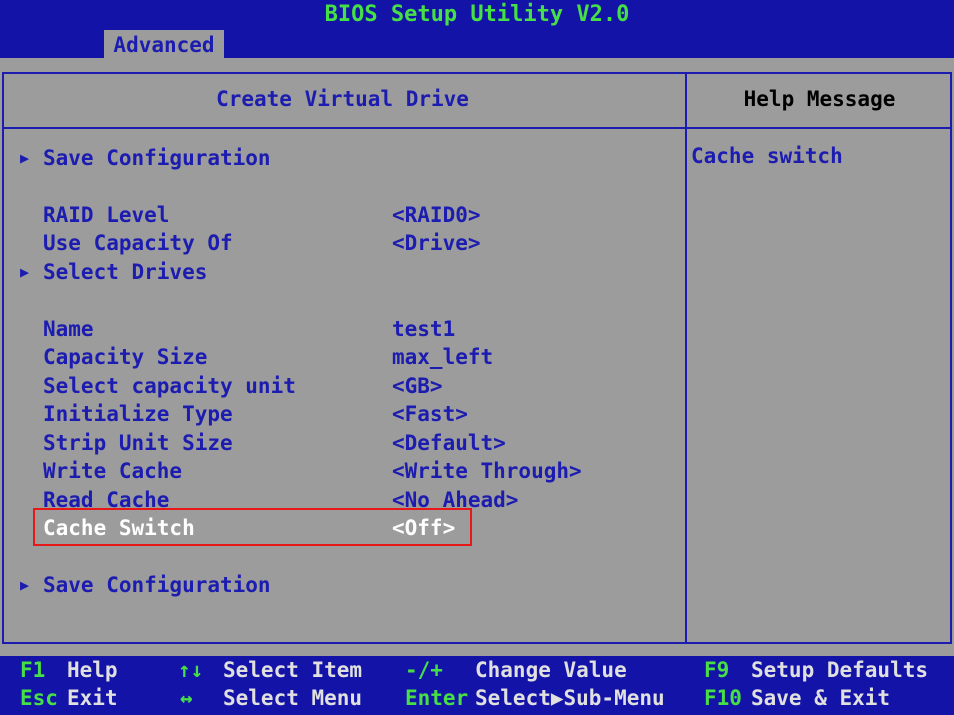 This screenshot has width=954, height=715. What do you see at coordinates (113, 471) in the screenshot?
I see `menu-item-label: Write Cache` at bounding box center [113, 471].